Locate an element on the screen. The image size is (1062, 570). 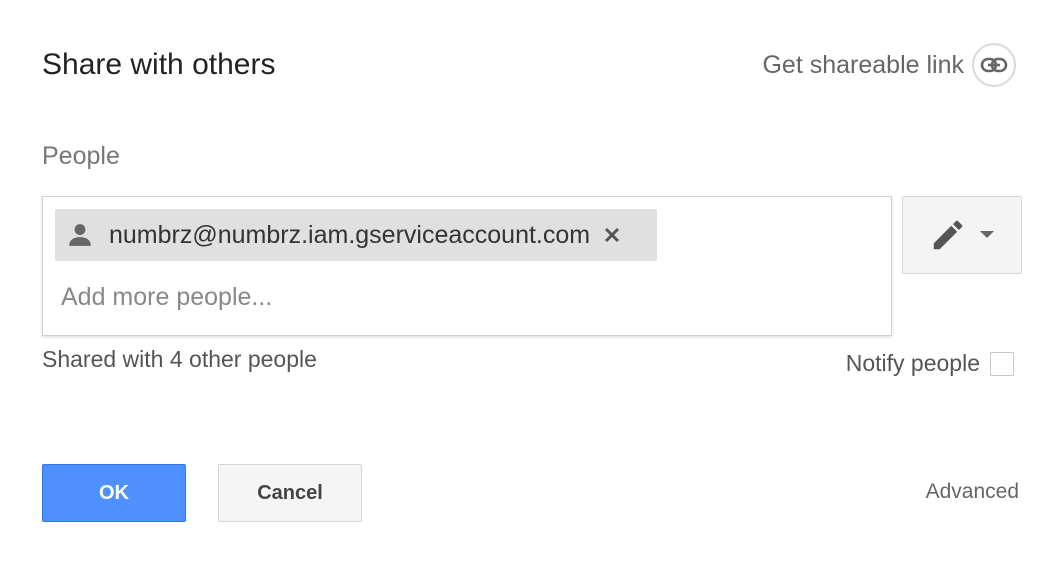
cancel-button: Cancel is located at coordinates (290, 493).